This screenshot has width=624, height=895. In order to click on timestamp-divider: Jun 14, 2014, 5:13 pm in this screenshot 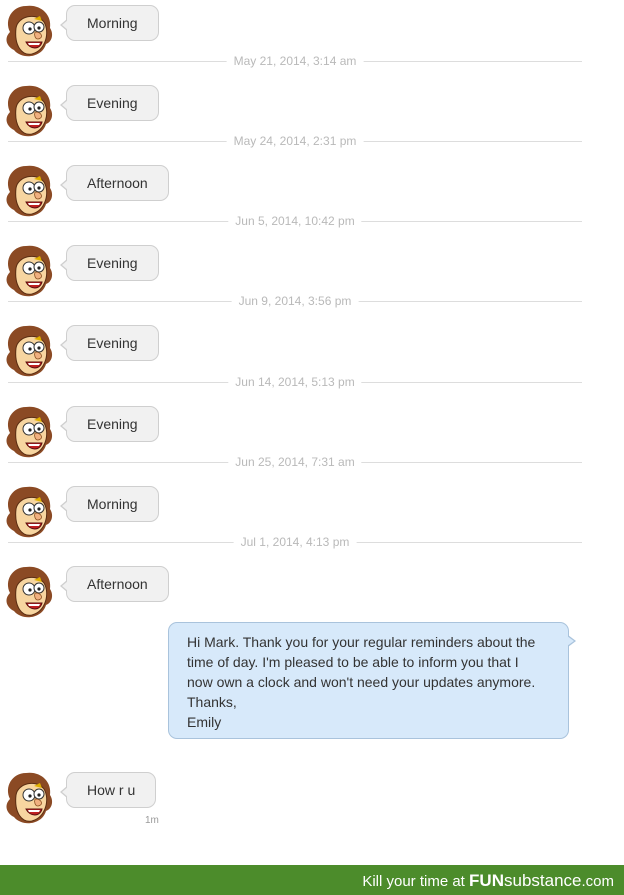, I will do `click(295, 382)`.